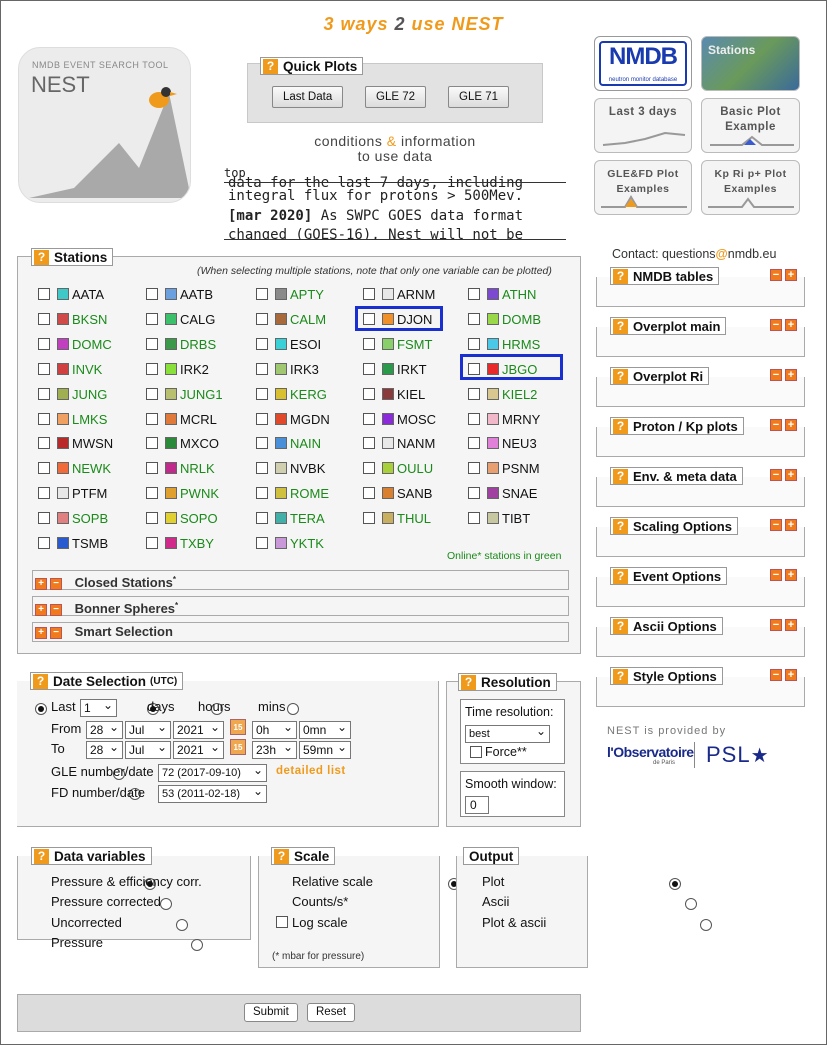  I want to click on station-item: ARNM, so click(399, 294).